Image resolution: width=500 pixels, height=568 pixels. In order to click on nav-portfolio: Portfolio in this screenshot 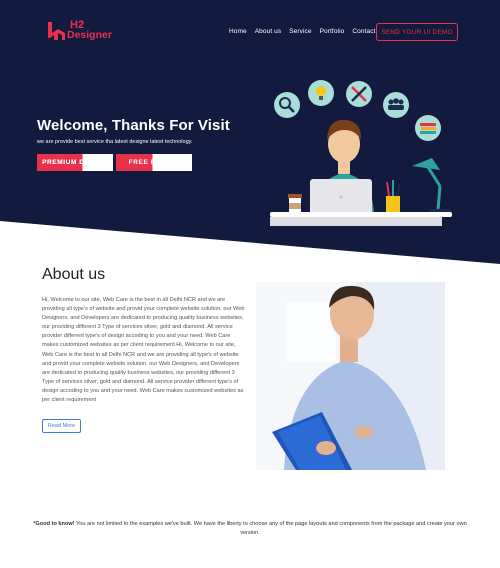, I will do `click(332, 31)`.